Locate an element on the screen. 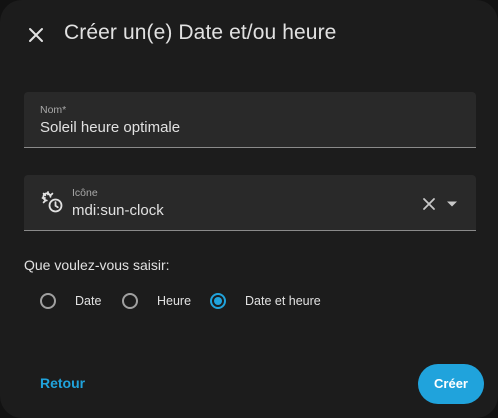 This screenshot has height=418, width=498. back-button: Retour is located at coordinates (62, 383).